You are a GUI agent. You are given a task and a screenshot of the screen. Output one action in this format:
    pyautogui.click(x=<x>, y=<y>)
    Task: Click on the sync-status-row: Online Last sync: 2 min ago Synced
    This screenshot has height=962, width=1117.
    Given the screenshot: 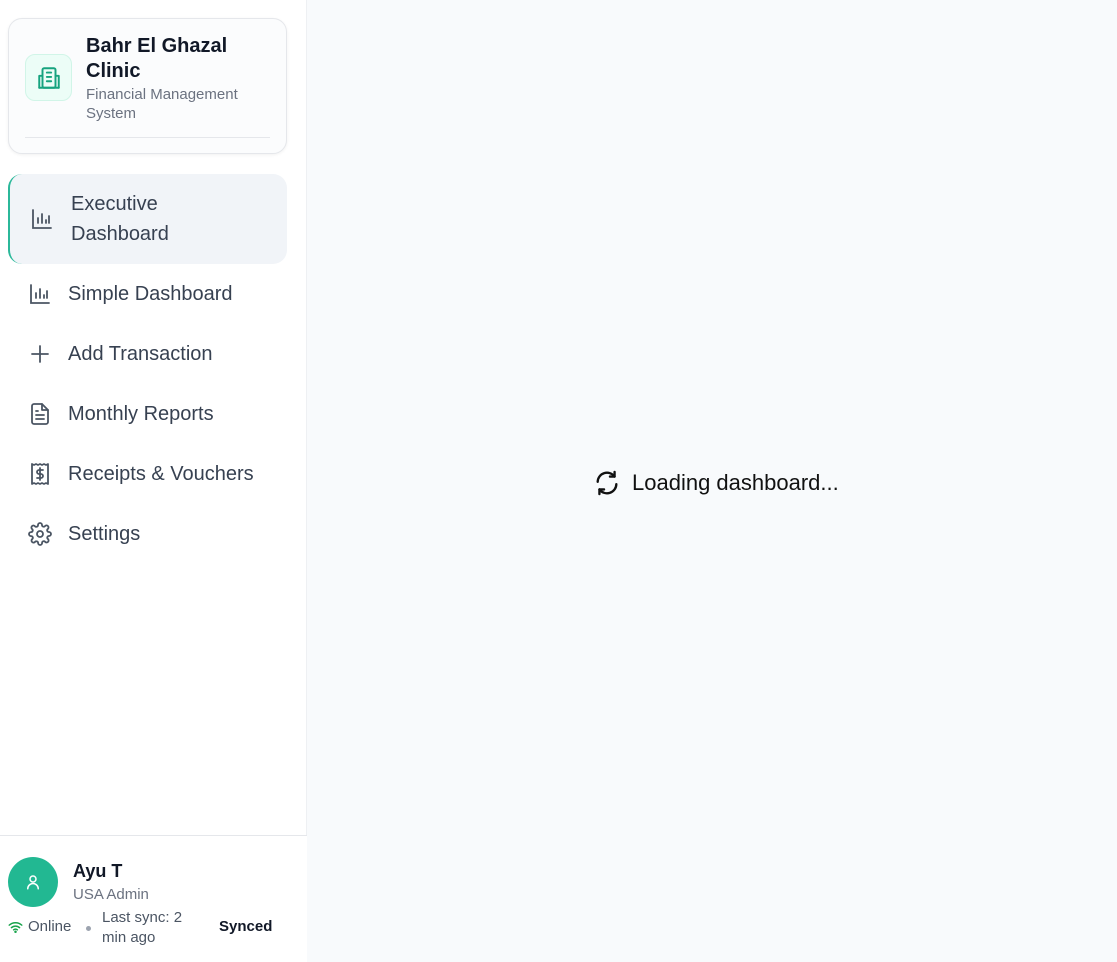 What is the action you would take?
    pyautogui.click(x=153, y=928)
    